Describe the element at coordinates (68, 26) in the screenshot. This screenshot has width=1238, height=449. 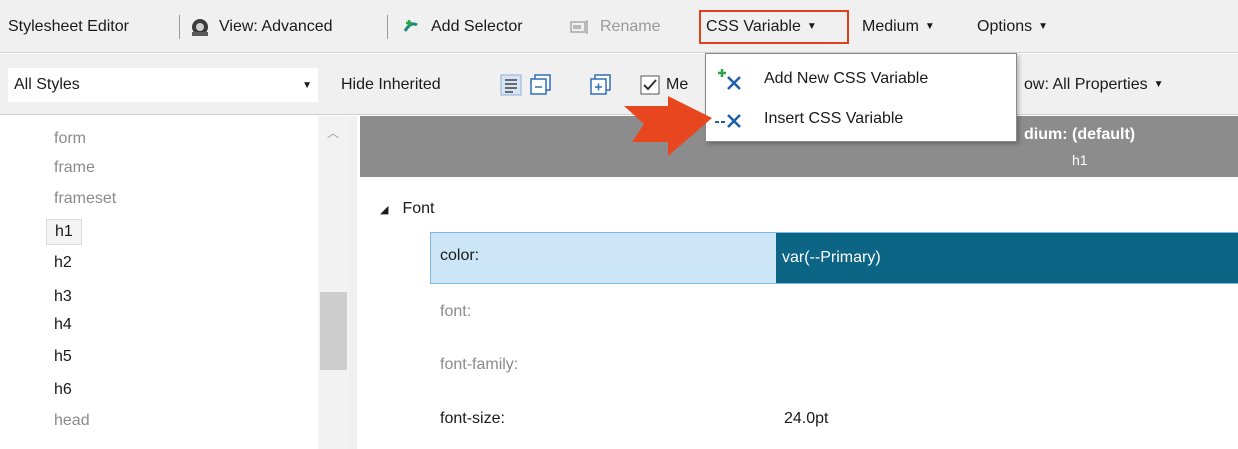
I see `stylesheet-editor-title: Stylesheet Editor` at that location.